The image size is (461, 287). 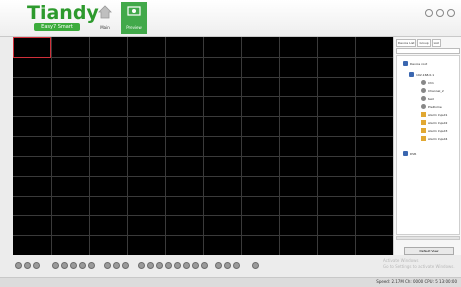 I want to click on tree-item: Alarm Input3, so click(x=434, y=130).